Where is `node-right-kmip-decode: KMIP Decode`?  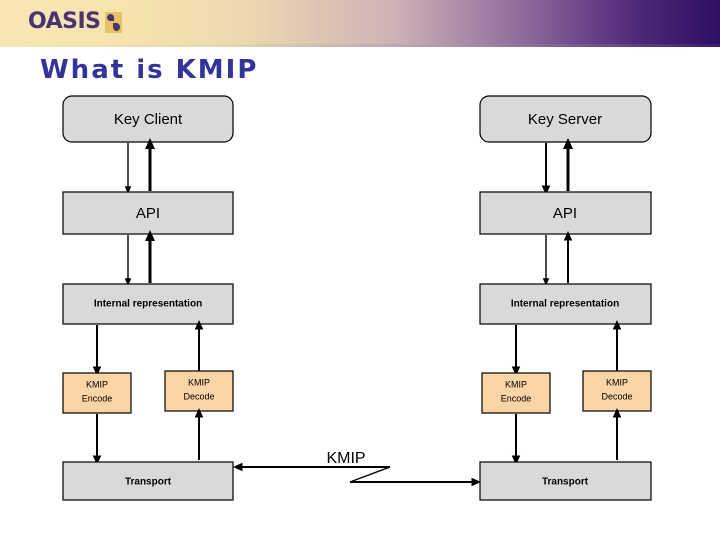 node-right-kmip-decode: KMIP Decode is located at coordinates (617, 391).